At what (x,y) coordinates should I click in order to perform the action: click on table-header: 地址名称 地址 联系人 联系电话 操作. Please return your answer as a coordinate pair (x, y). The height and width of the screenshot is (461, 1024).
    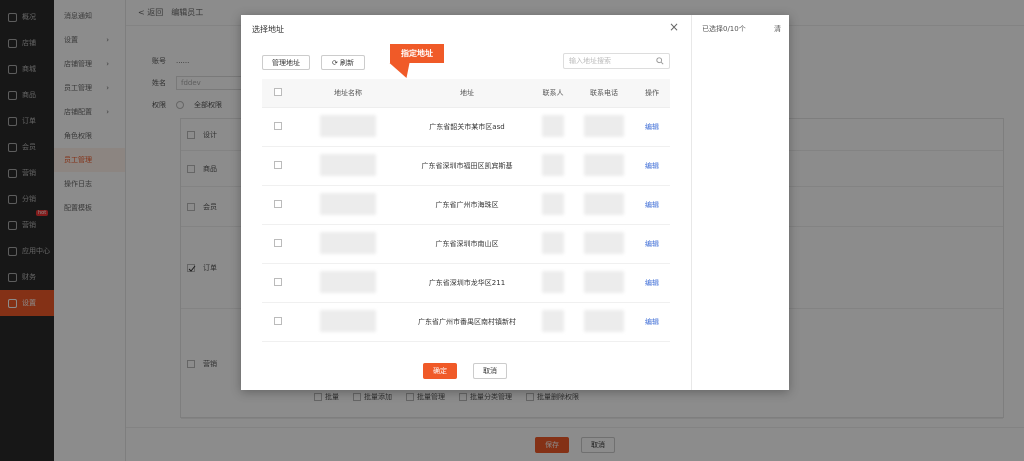
    Looking at the image, I should click on (466, 93).